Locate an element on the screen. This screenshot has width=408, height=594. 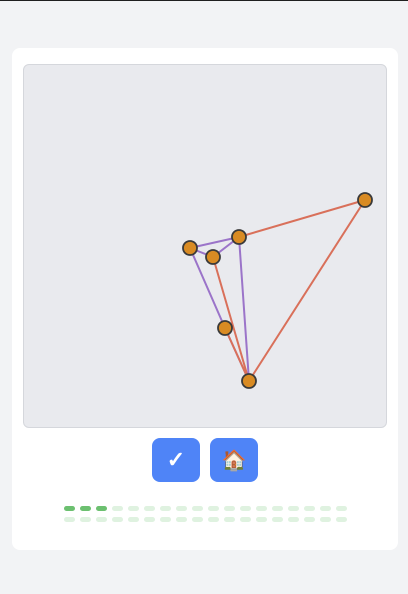
graph-node-E is located at coordinates (365, 200).